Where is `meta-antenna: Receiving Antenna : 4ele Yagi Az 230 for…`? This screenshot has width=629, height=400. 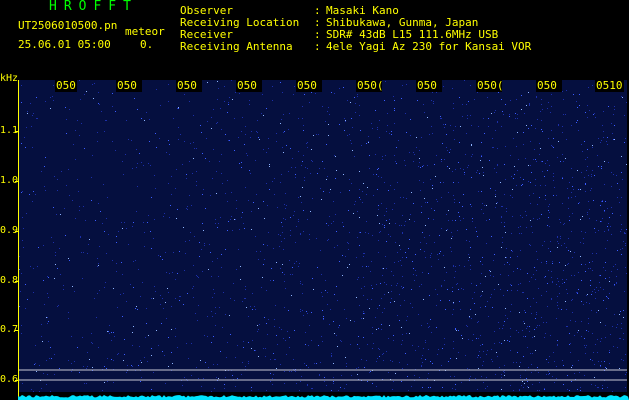 meta-antenna: Receiving Antenna : 4ele Yagi Az 230 for… is located at coordinates (355, 47).